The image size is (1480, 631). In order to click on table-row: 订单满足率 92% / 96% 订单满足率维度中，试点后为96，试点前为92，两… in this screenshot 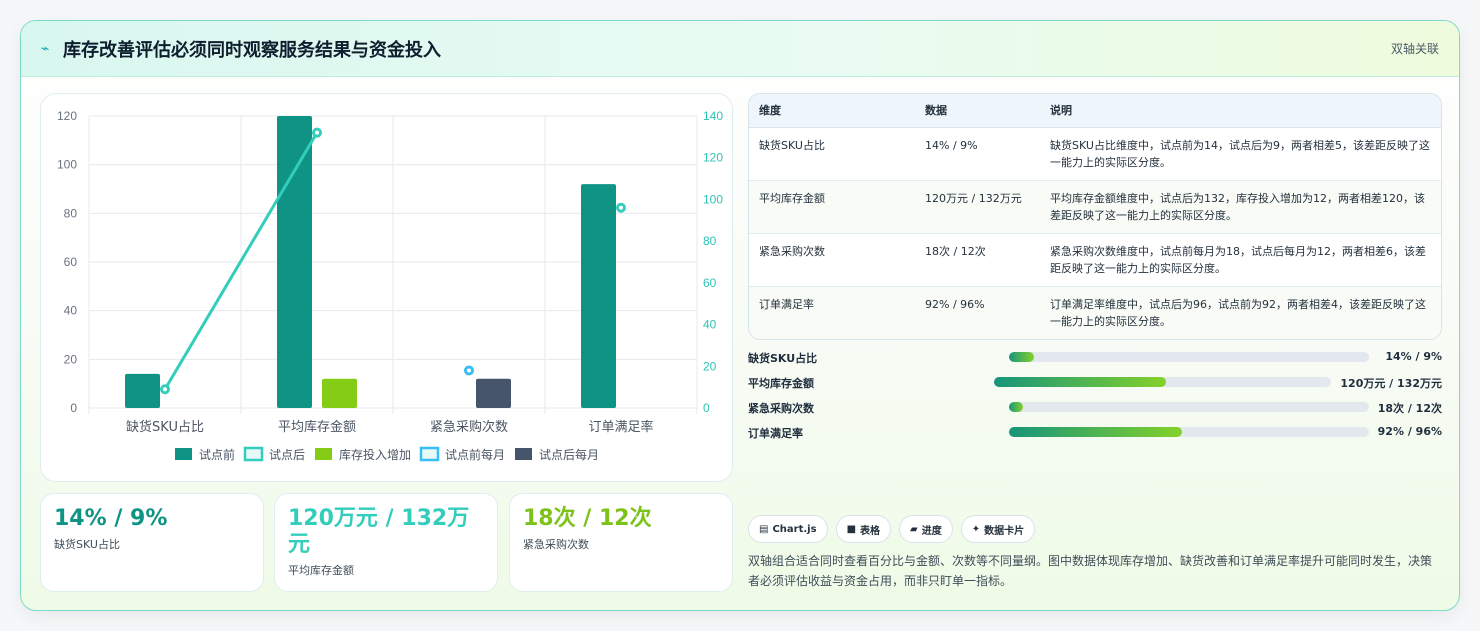, I will do `click(1095, 312)`.